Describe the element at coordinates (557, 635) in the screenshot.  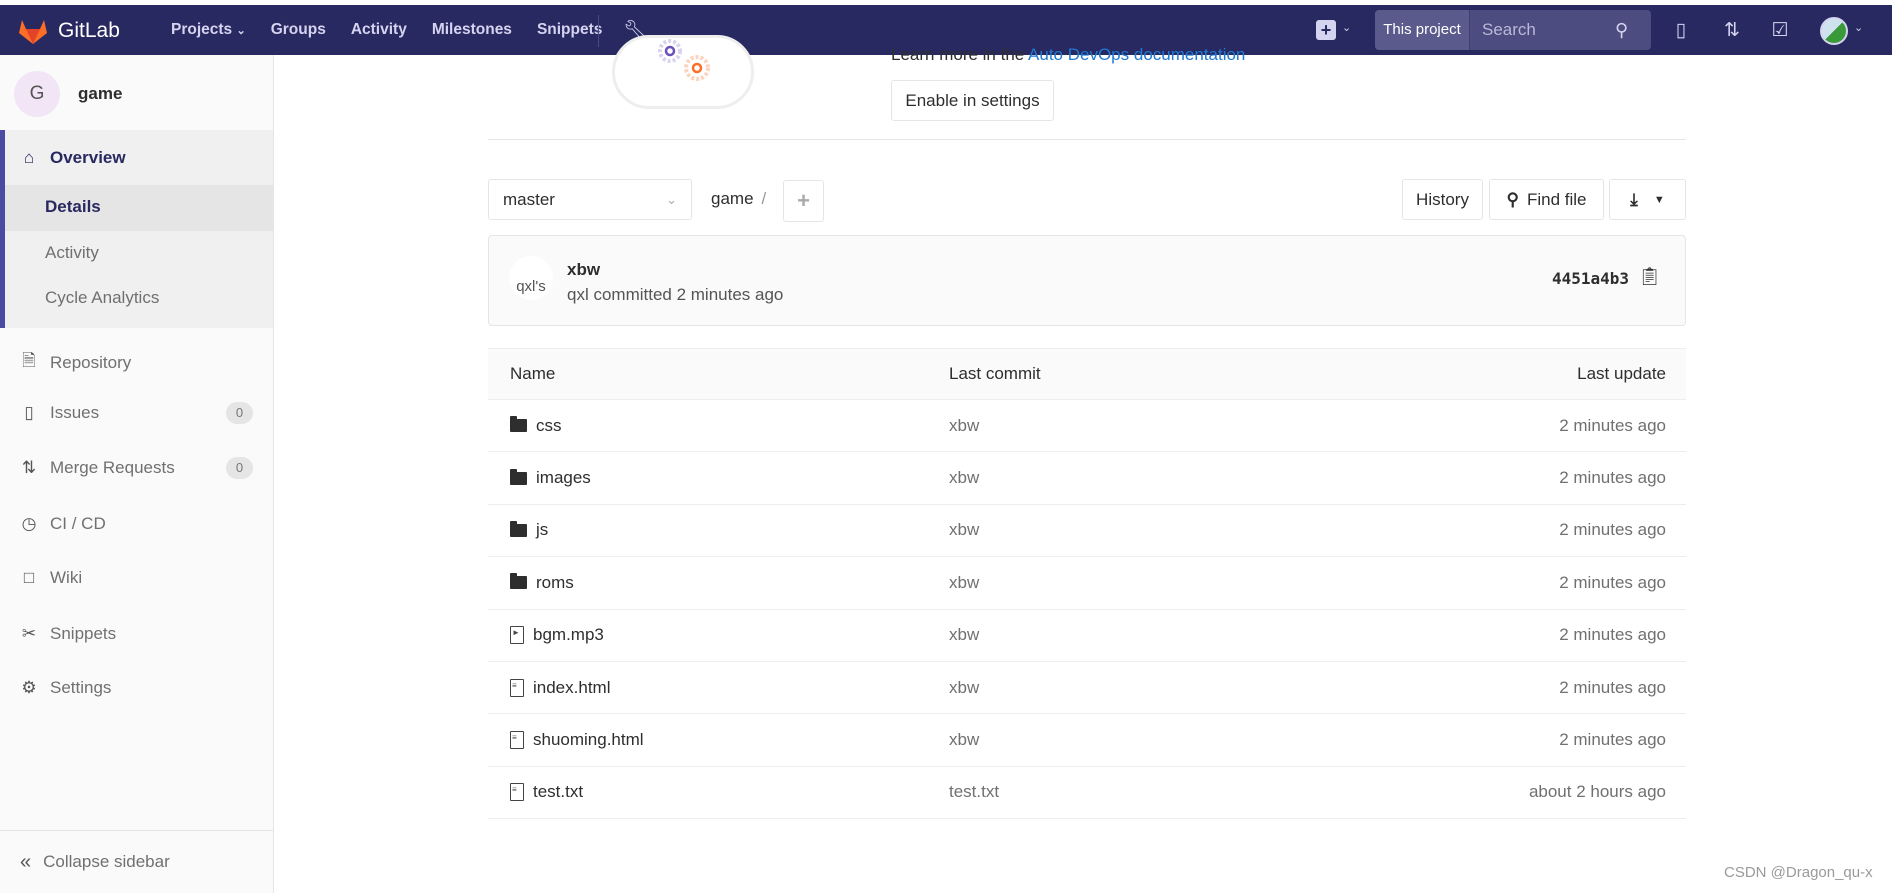
I see `file-name-link: ► bgm.mp3` at that location.